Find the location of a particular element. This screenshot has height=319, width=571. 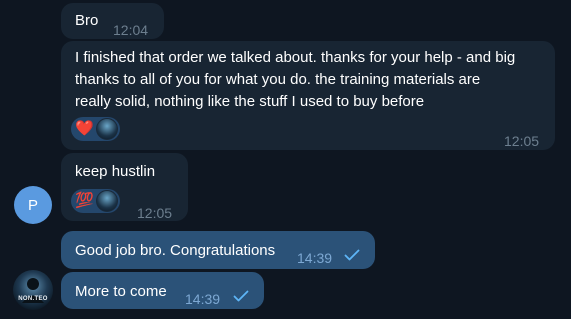

message-text: More to come is located at coordinates (121, 291).